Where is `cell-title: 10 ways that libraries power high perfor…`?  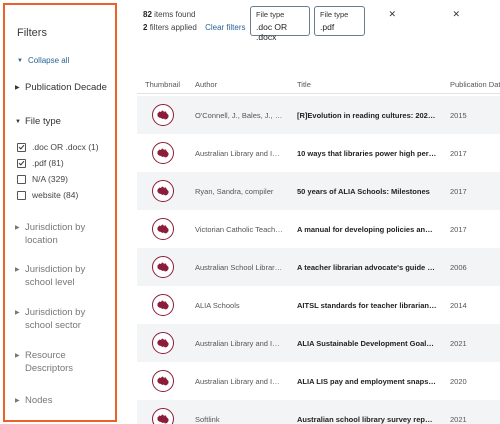
cell-title: 10 ways that libraries power high perfor… is located at coordinates (367, 153).